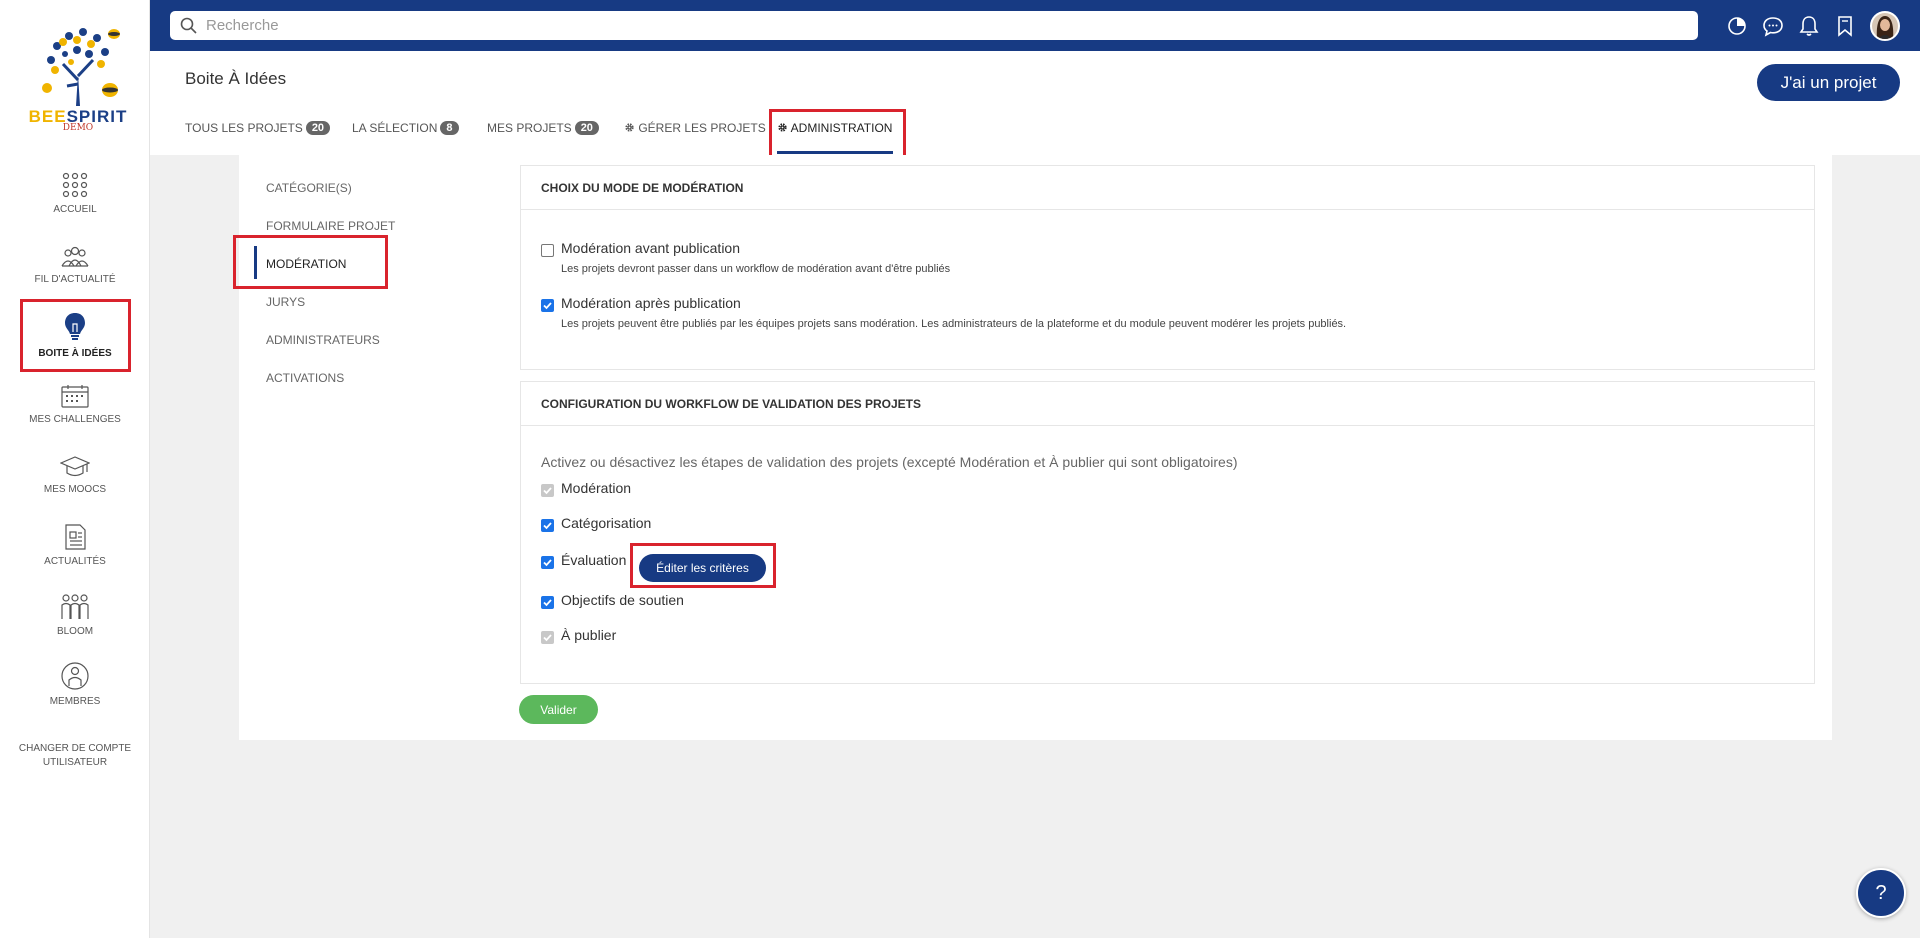 The width and height of the screenshot is (1920, 938). I want to click on sidebar-item-boite-a-idees: BOITE À IDÉES, so click(75, 335).